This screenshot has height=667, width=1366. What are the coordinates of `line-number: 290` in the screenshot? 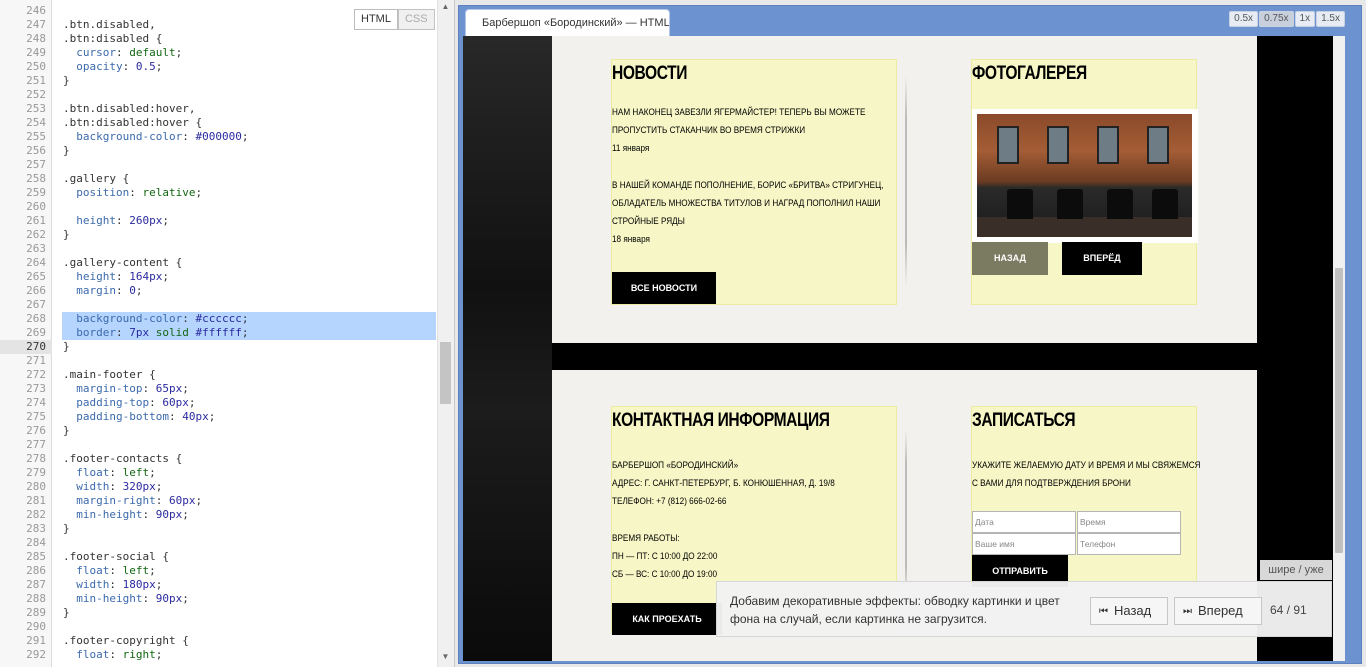 It's located at (36, 626).